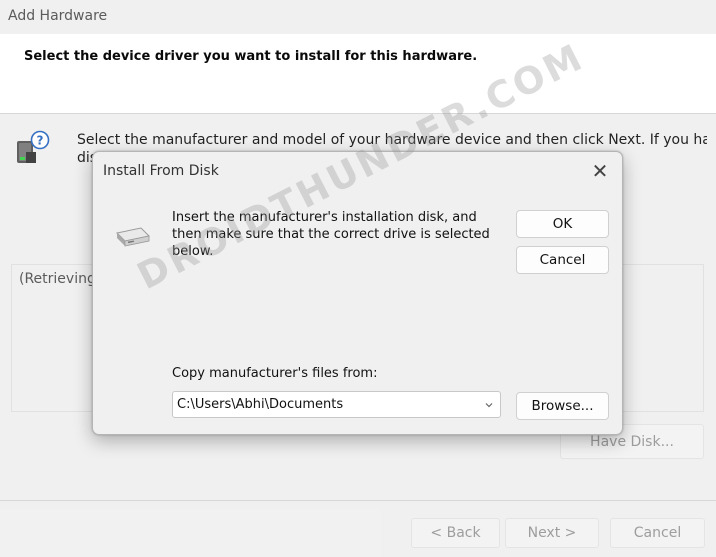 The width and height of the screenshot is (716, 557). I want to click on copy-from-combobox: C:\Users\Abhi\Documents, so click(336, 404).